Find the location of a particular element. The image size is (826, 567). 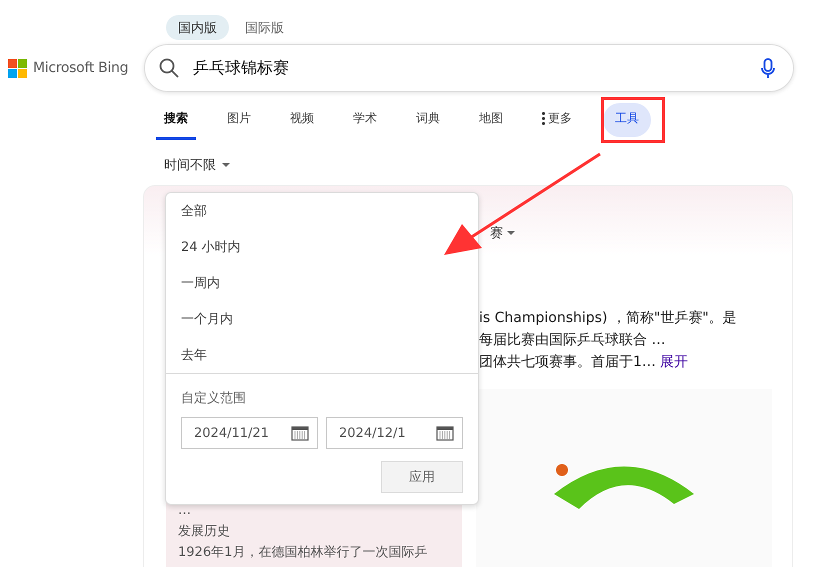

region-tab: 国际版 is located at coordinates (264, 27).